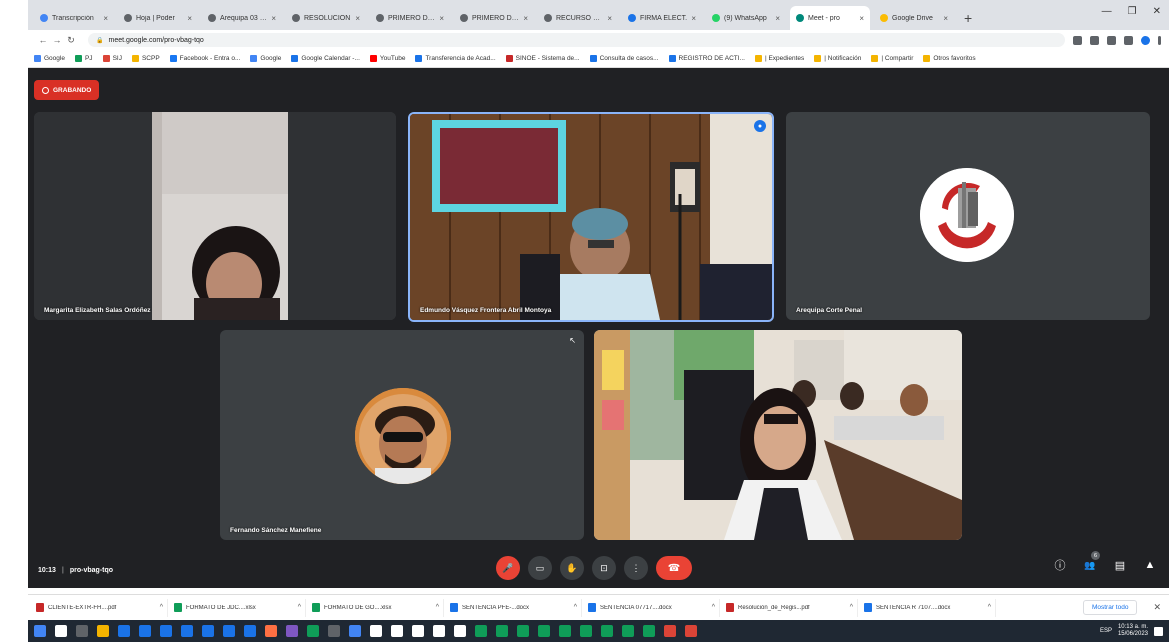 The height and width of the screenshot is (642, 1169). Describe the element at coordinates (1120, 565) in the screenshot. I see `chat-button: ▤` at that location.